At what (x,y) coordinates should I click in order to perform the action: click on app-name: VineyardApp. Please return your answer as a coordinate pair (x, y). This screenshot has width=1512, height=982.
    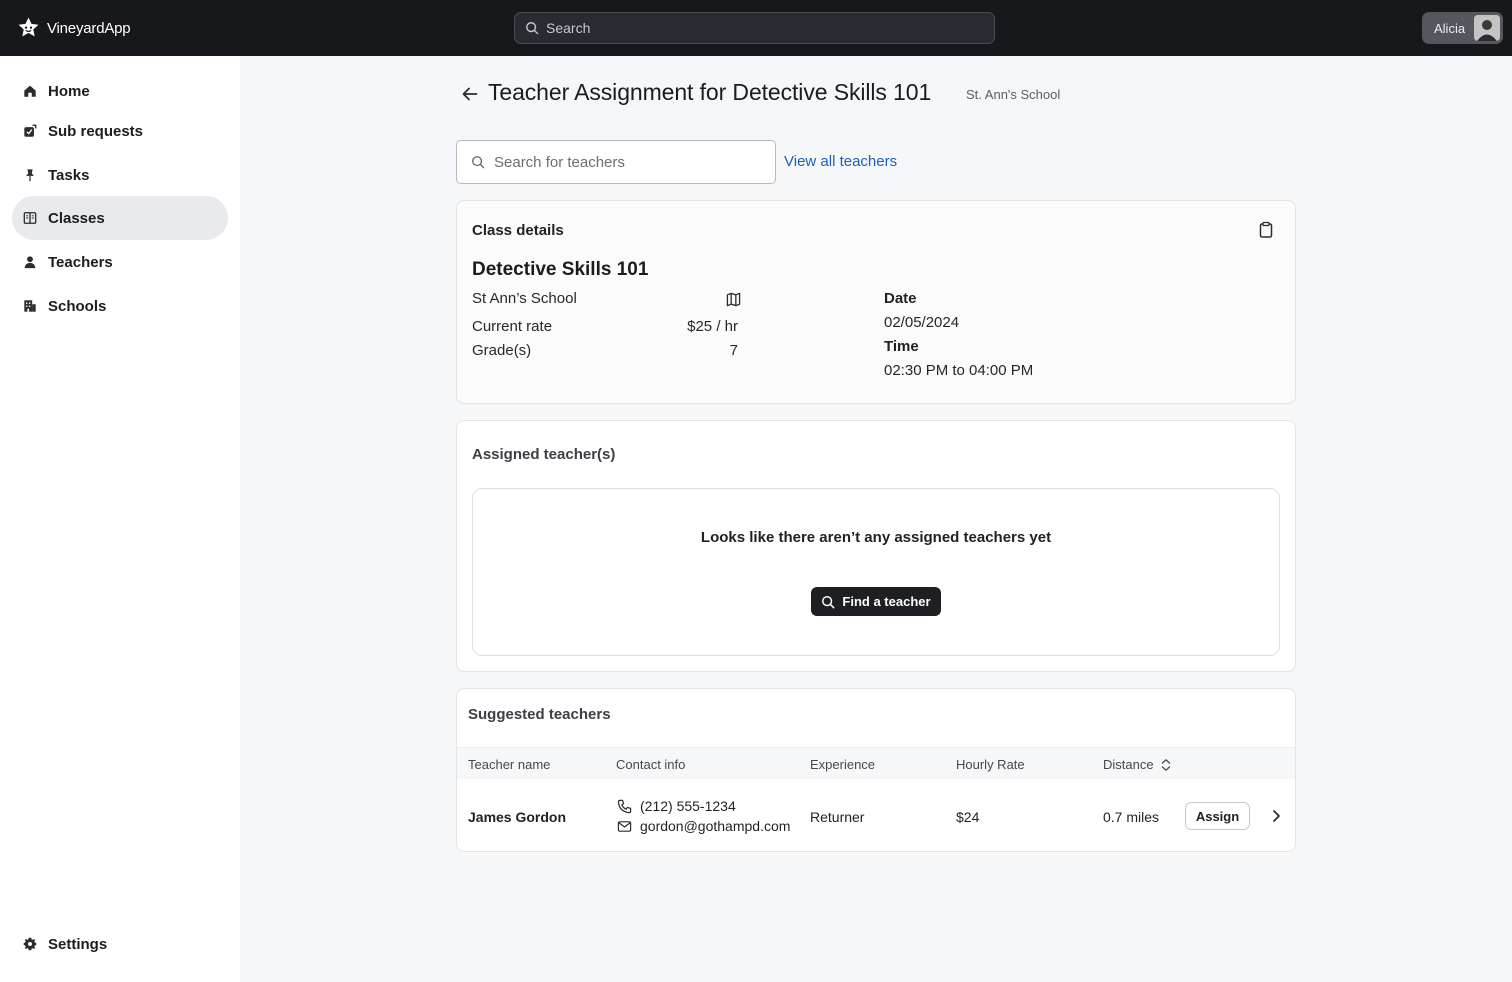
    Looking at the image, I should click on (89, 28).